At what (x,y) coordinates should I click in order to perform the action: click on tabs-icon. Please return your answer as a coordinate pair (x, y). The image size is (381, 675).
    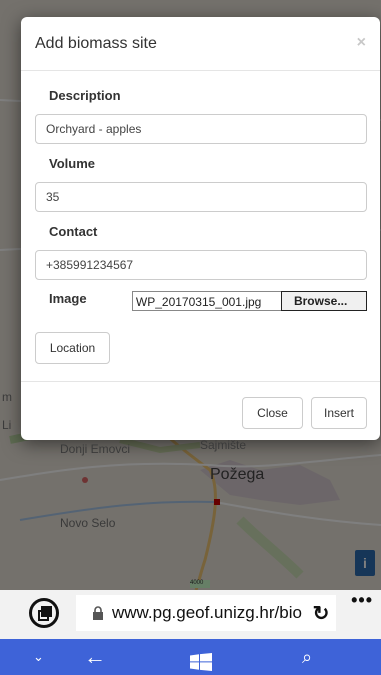
    Looking at the image, I should click on (44, 613).